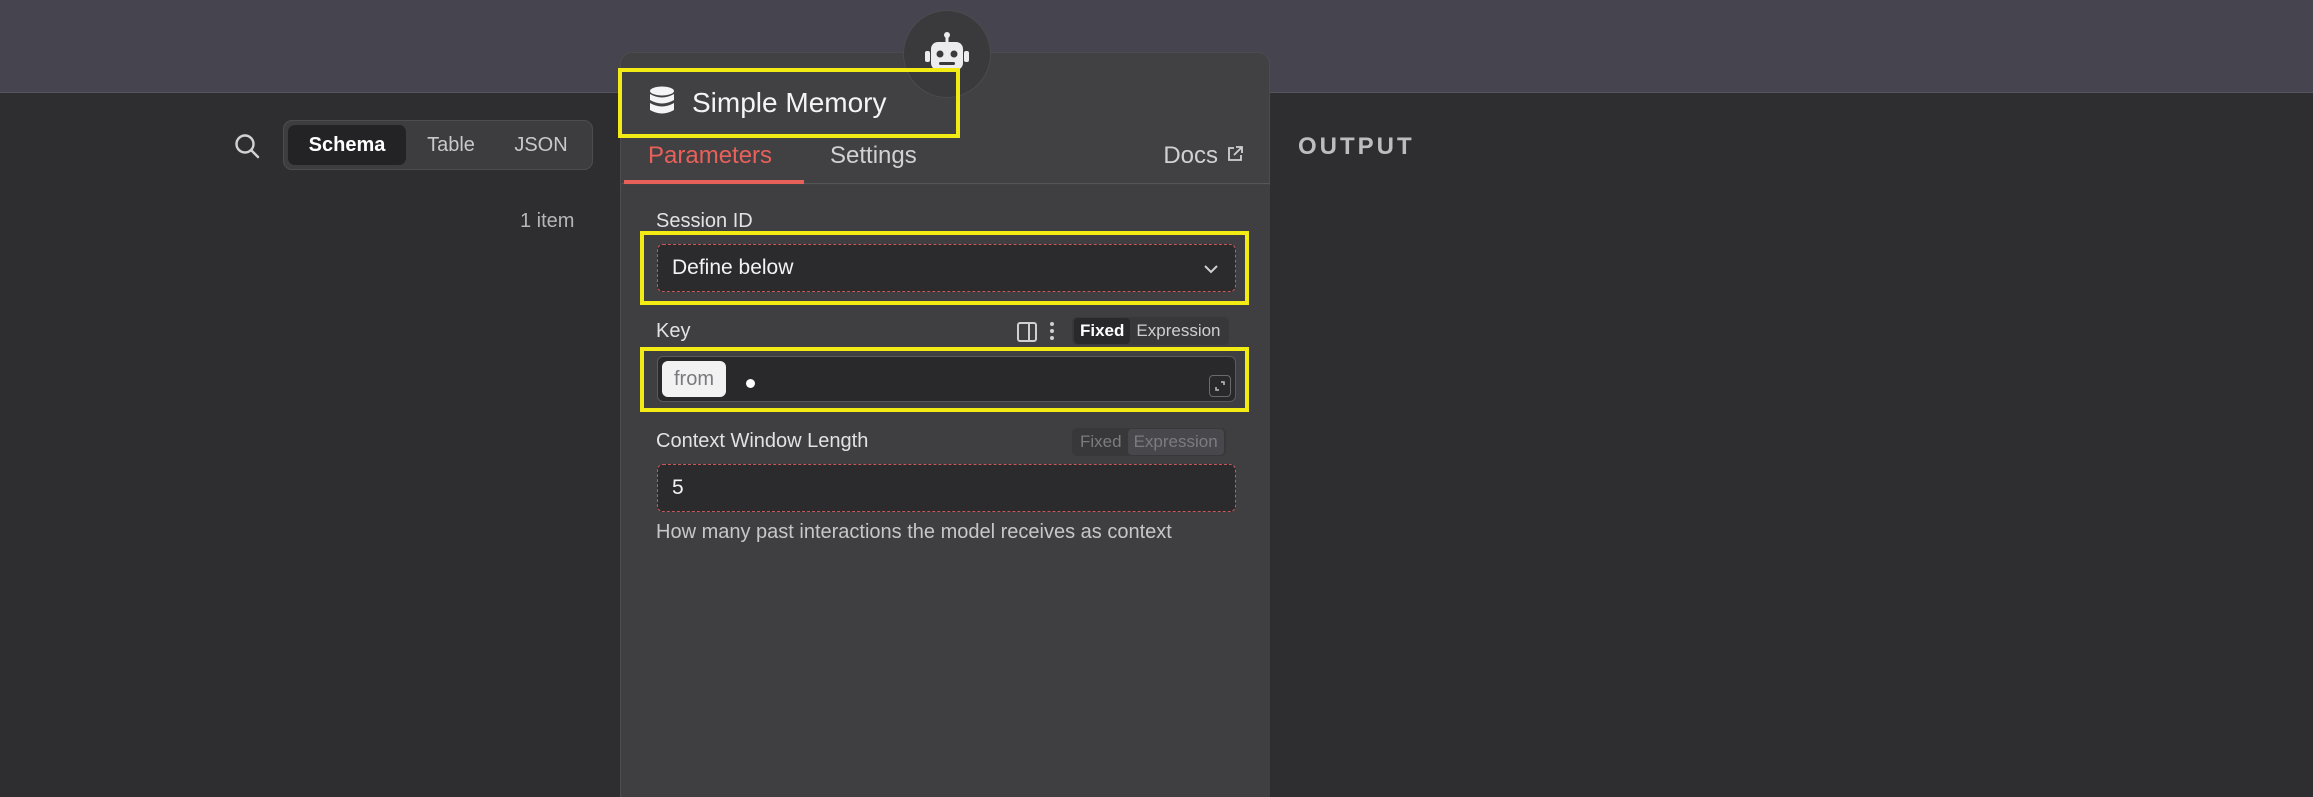 This screenshot has width=2313, height=797. Describe the element at coordinates (1211, 272) in the screenshot. I see `chevron-down-icon` at that location.